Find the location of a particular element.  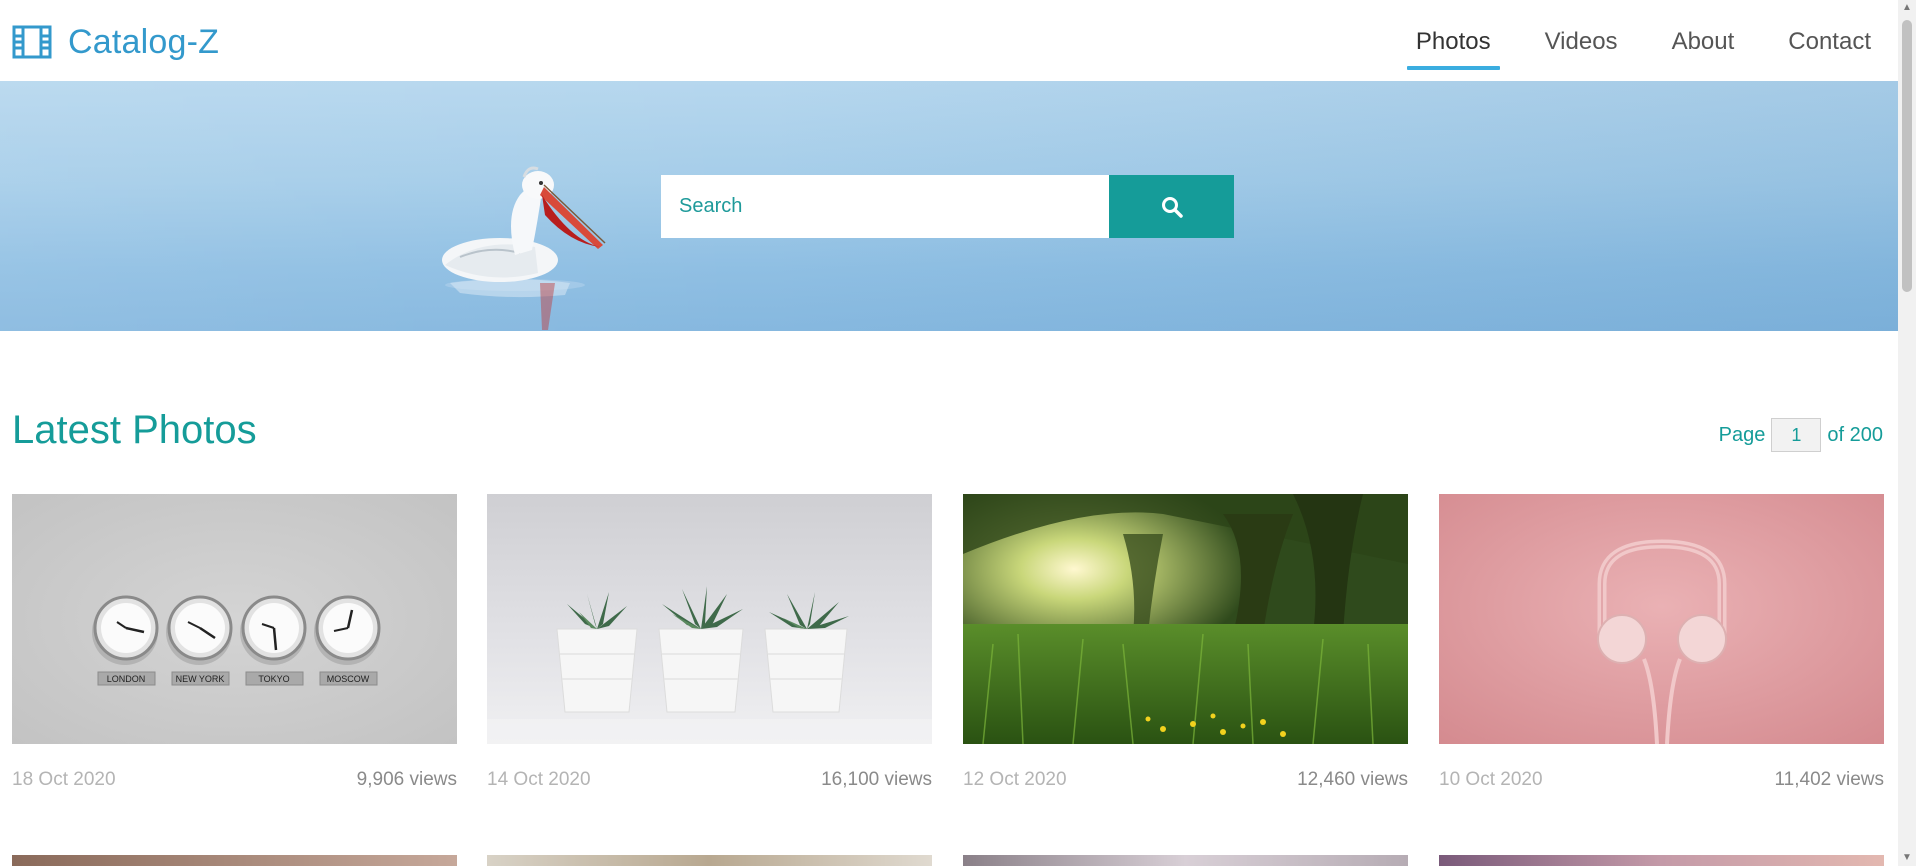

section-title: Latest Photos is located at coordinates (134, 430).